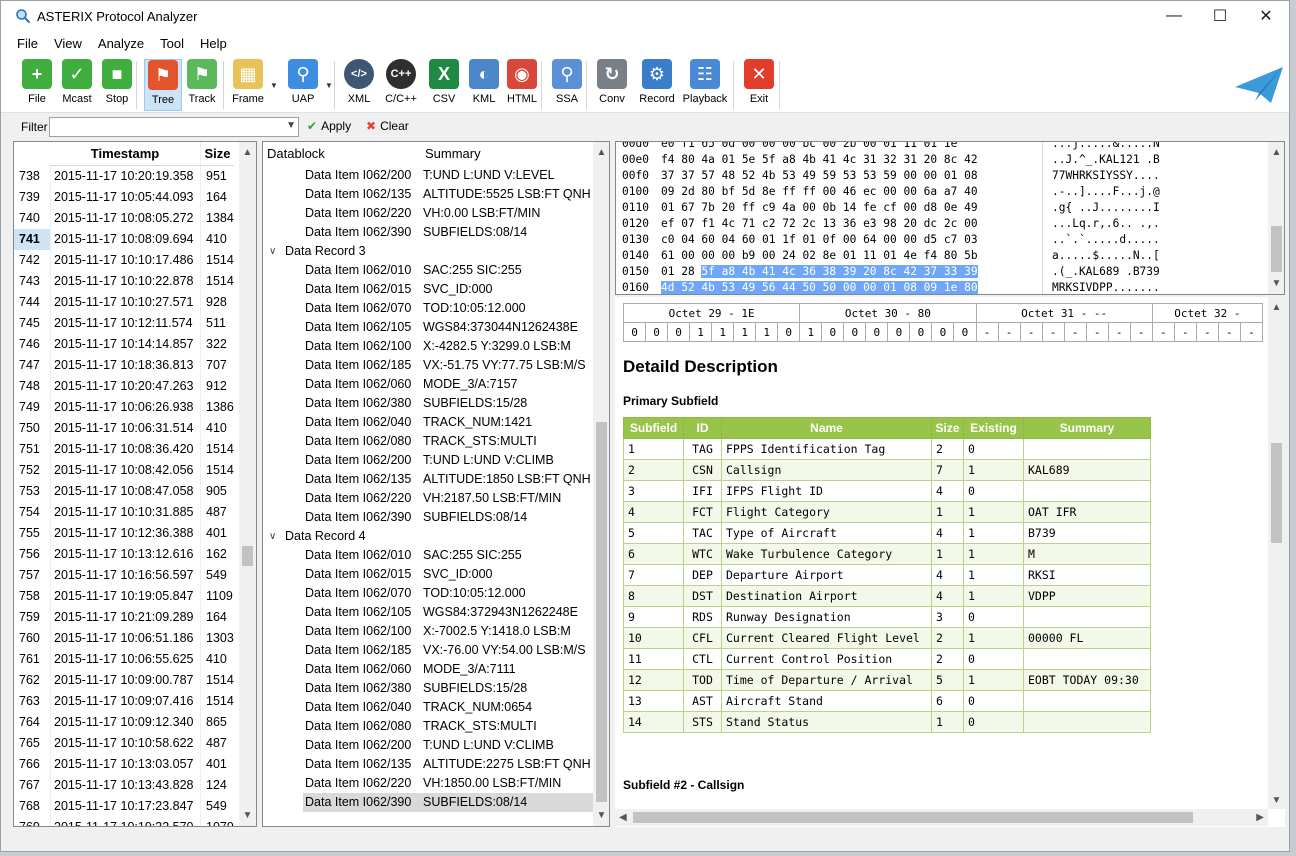  What do you see at coordinates (428, 669) in the screenshot?
I see `tree-item-node: Data Item I062/060 MODE_3/A:7111` at bounding box center [428, 669].